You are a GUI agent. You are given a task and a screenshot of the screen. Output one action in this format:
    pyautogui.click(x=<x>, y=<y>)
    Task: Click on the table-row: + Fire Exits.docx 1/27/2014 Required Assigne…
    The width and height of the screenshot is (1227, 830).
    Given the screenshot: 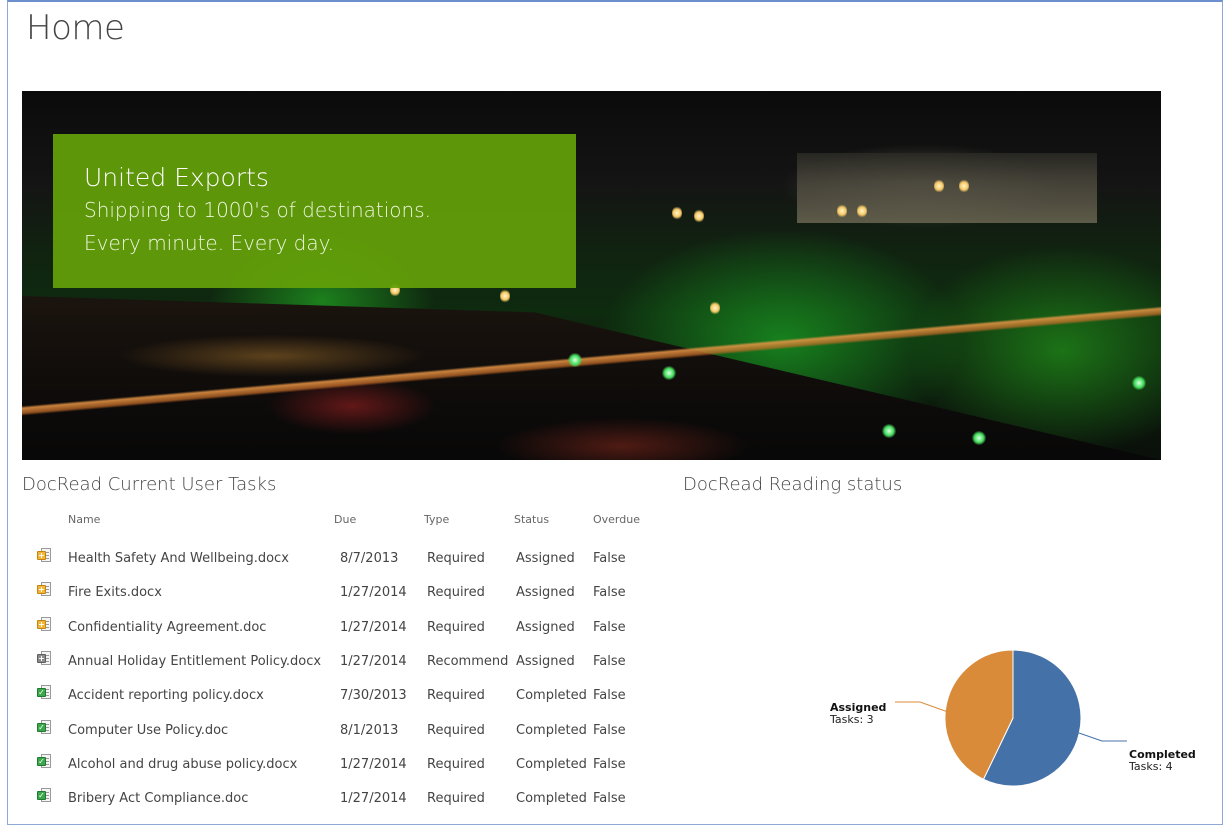 What is the action you would take?
    pyautogui.click(x=349, y=594)
    